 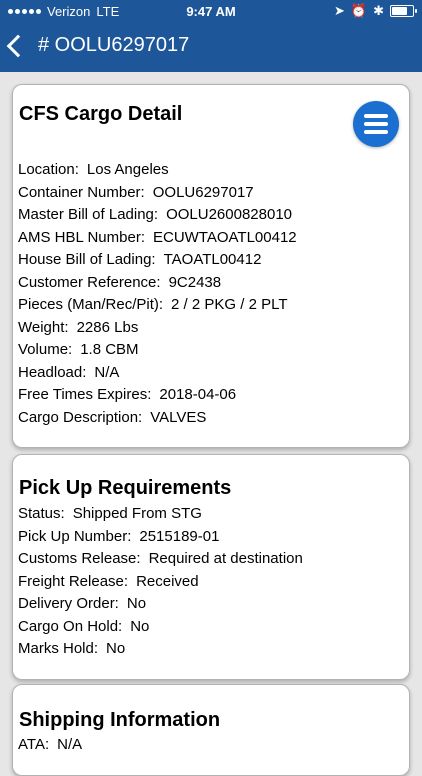 I want to click on row-value: 1.8 CBM, so click(x=109, y=349).